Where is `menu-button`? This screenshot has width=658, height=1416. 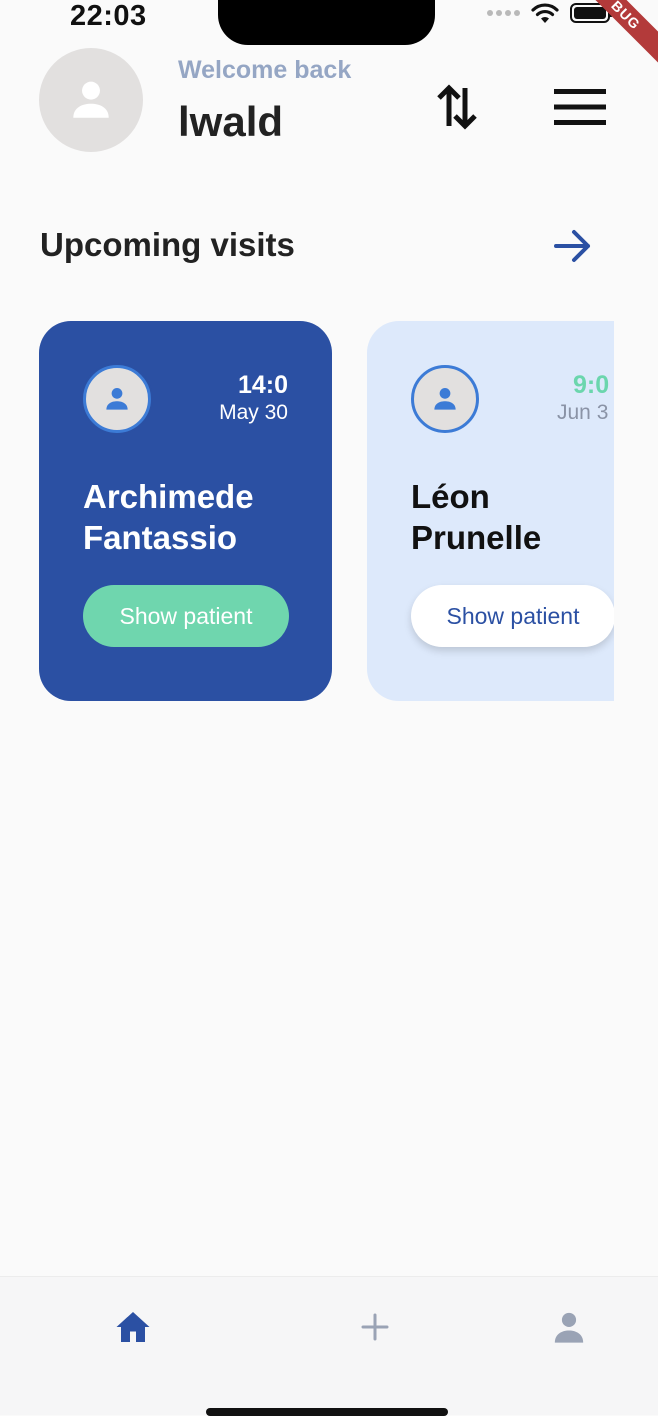 menu-button is located at coordinates (580, 107).